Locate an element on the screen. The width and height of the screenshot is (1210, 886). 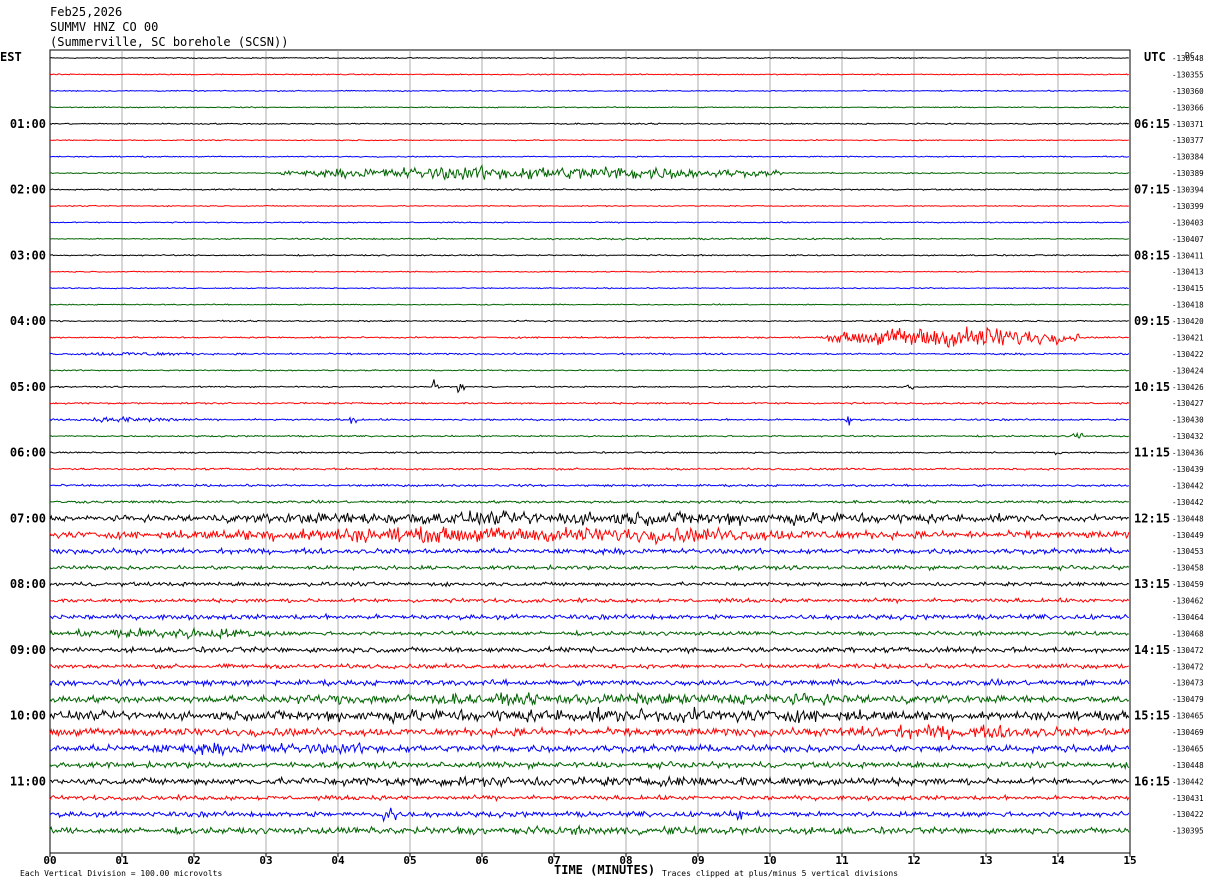
dc-offset-label: -130449 is located at coordinates (1188, 535).